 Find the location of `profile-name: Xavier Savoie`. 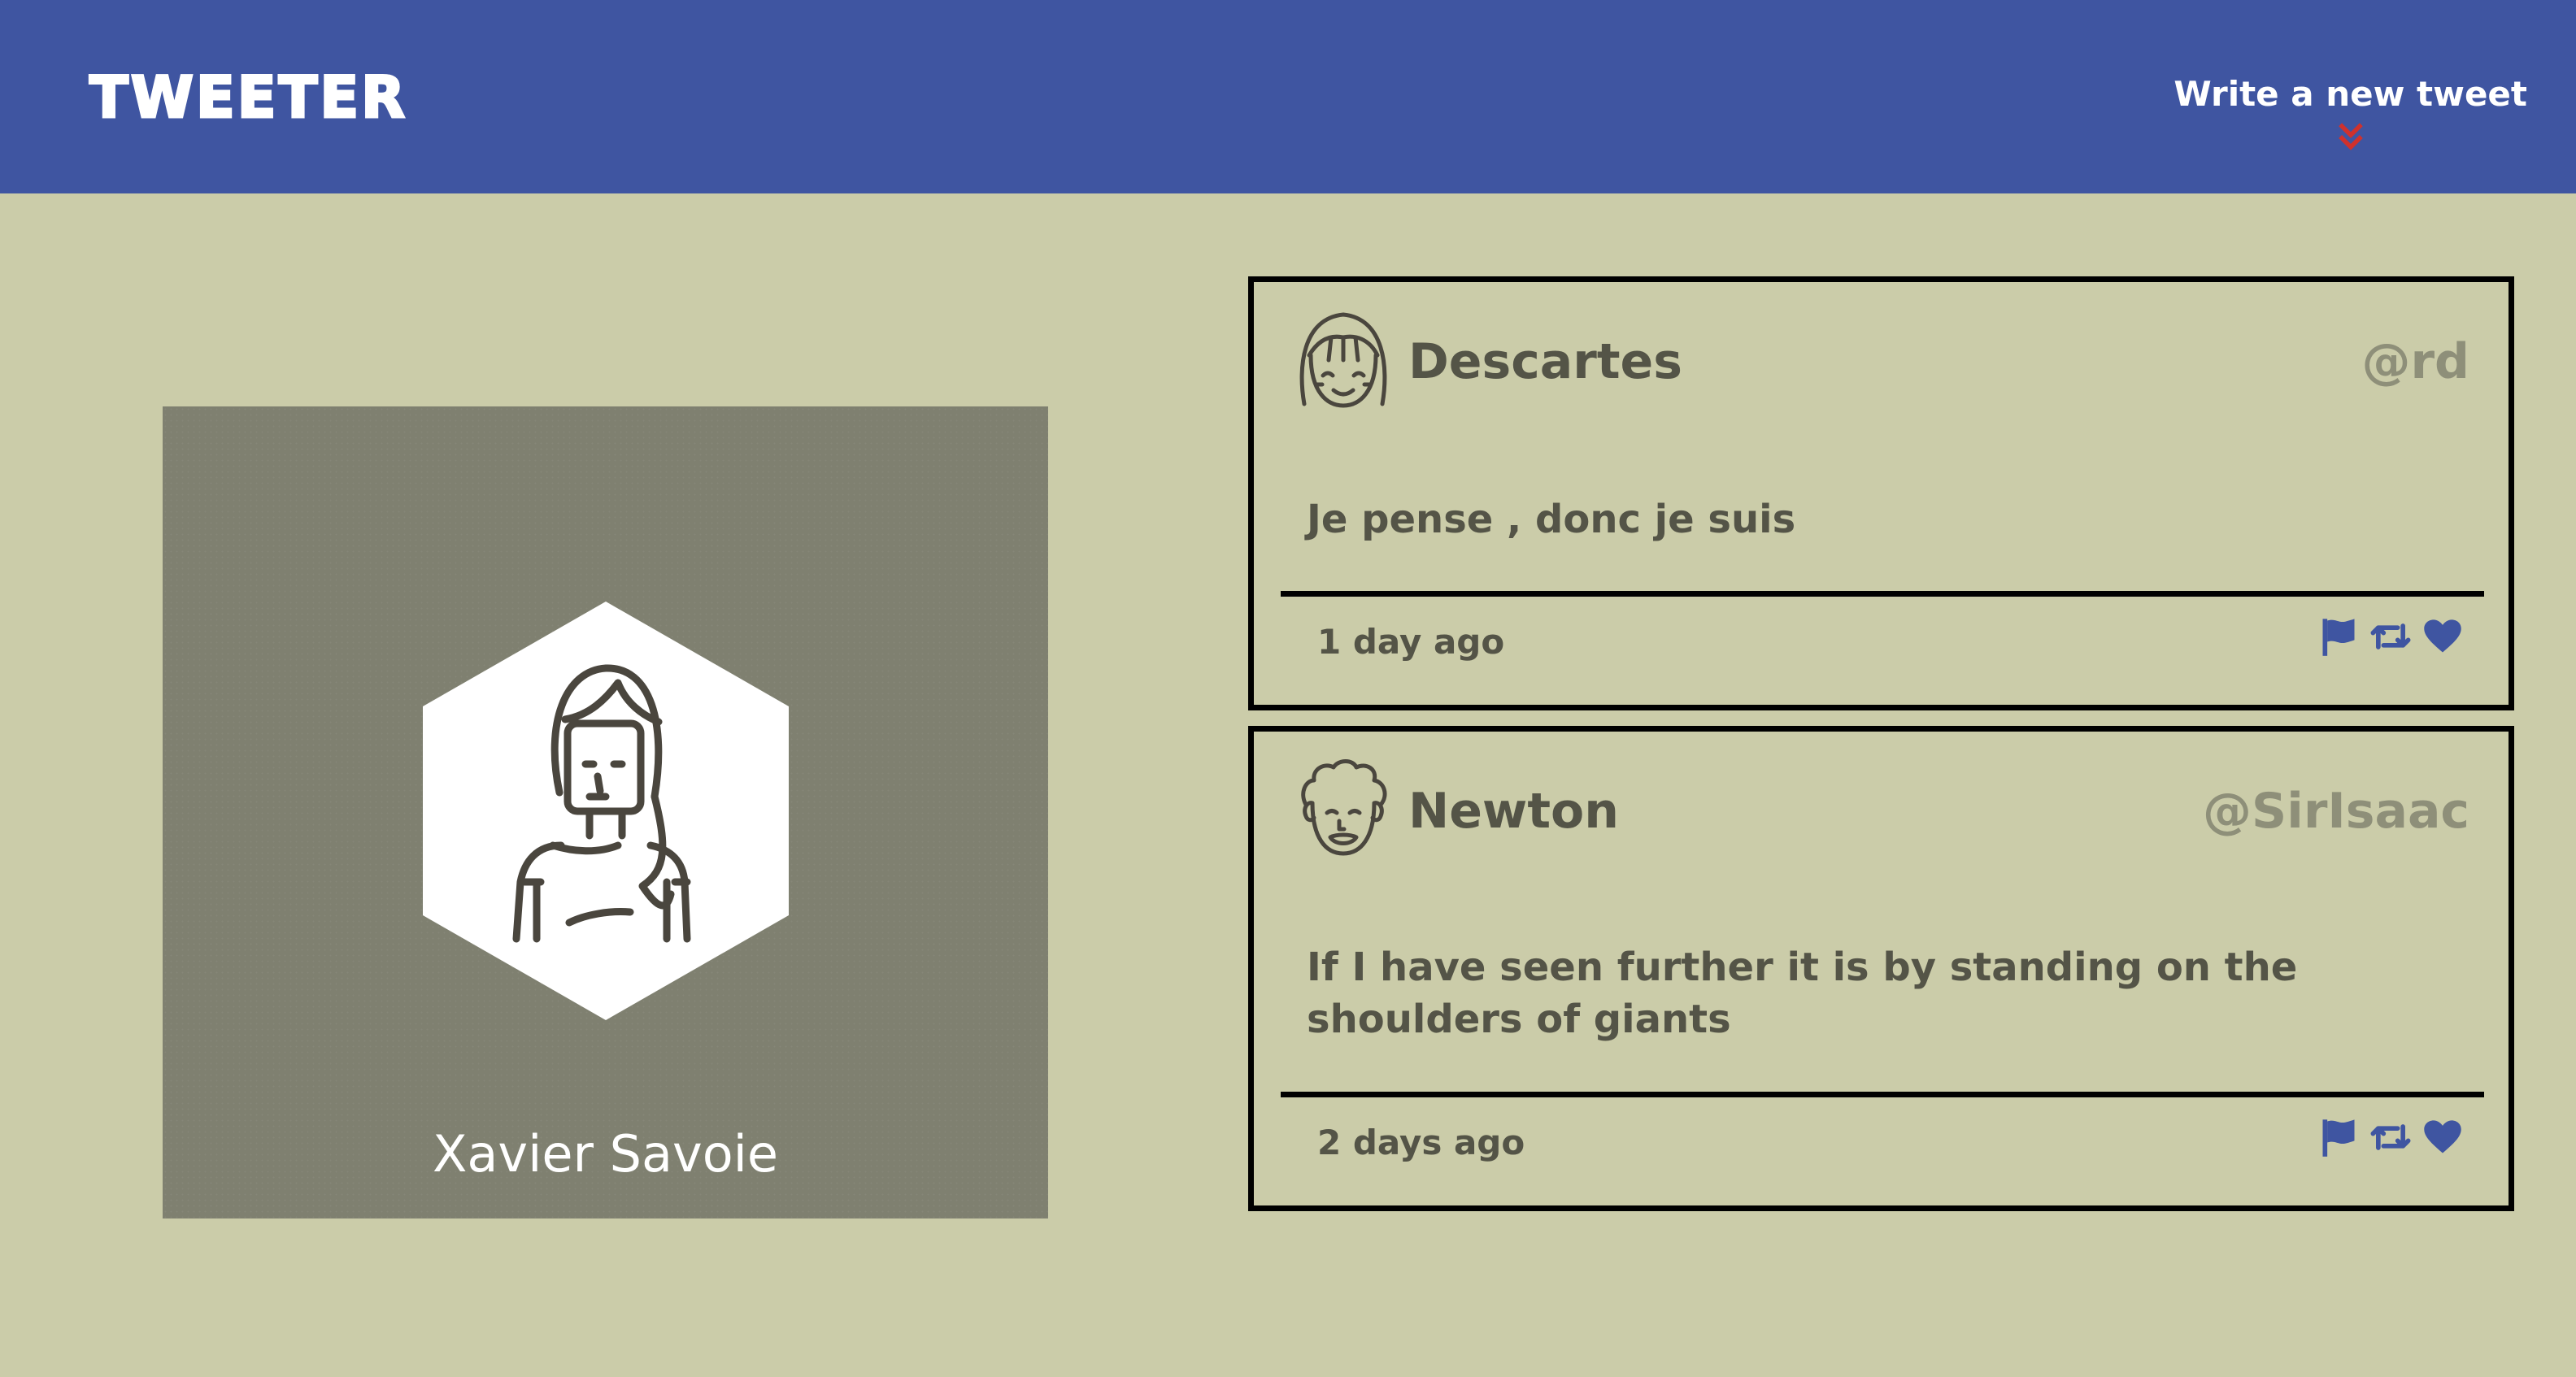

profile-name: Xavier Savoie is located at coordinates (605, 1154).